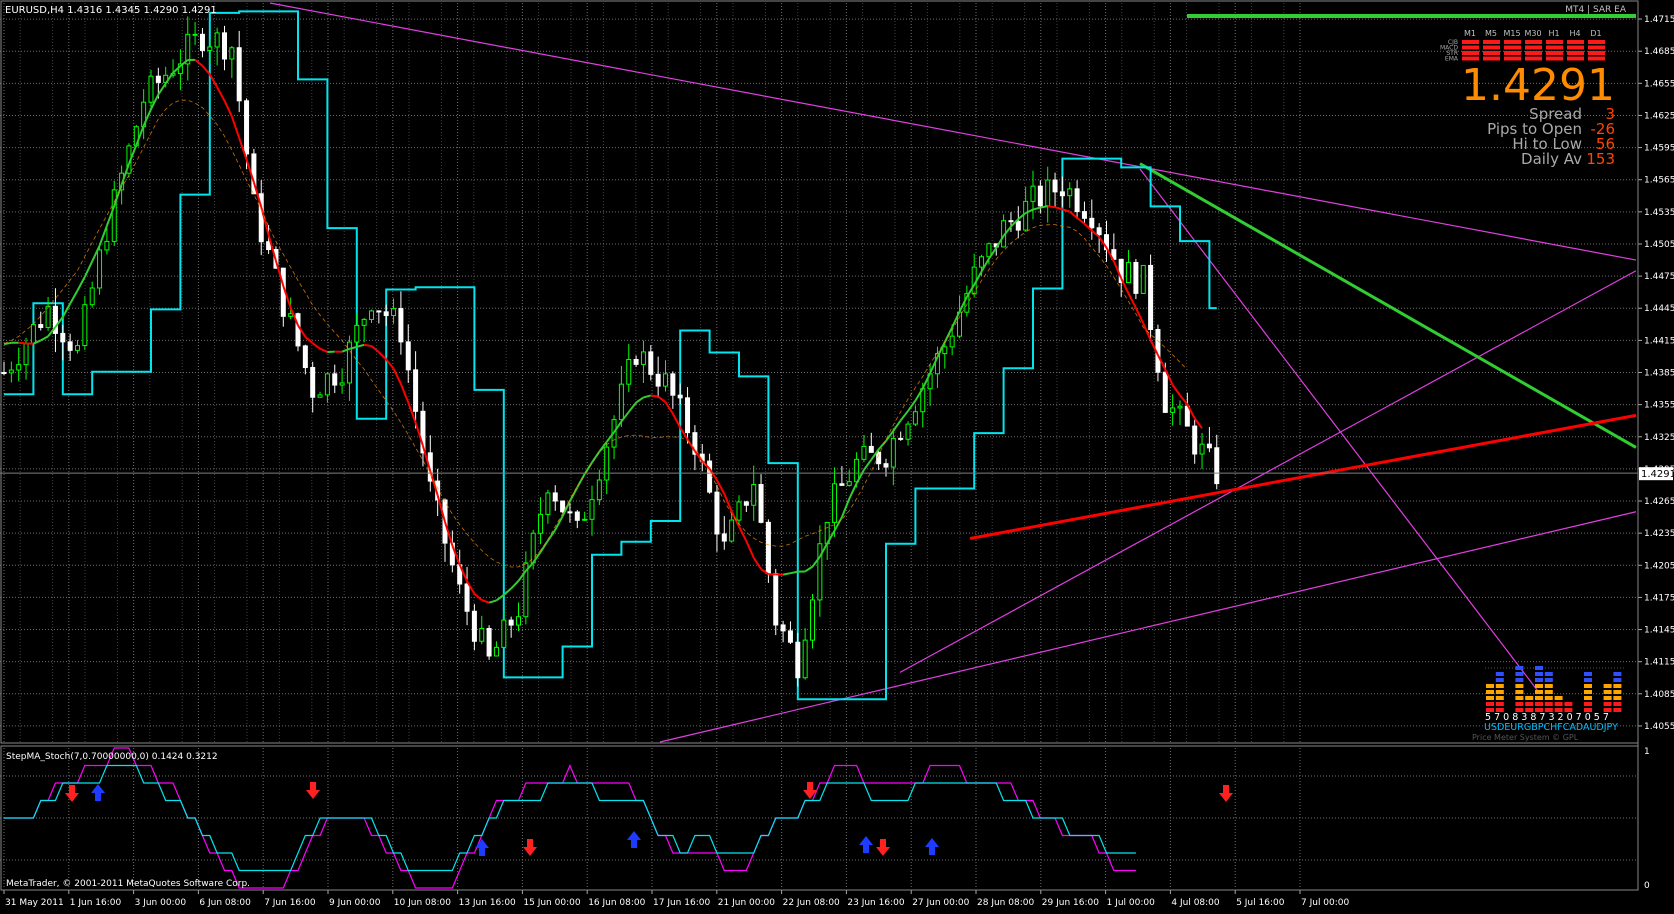  Describe the element at coordinates (1574, 33) in the screenshot. I see `timeframe-label: H4` at that location.